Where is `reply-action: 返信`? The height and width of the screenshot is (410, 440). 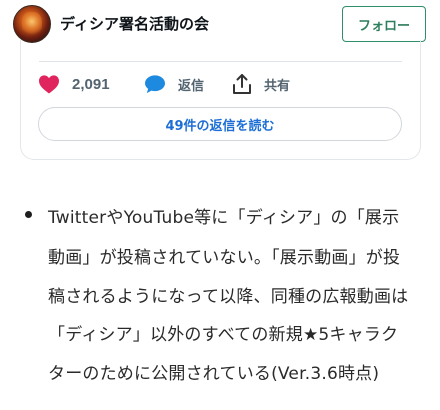
reply-action: 返信 is located at coordinates (174, 84).